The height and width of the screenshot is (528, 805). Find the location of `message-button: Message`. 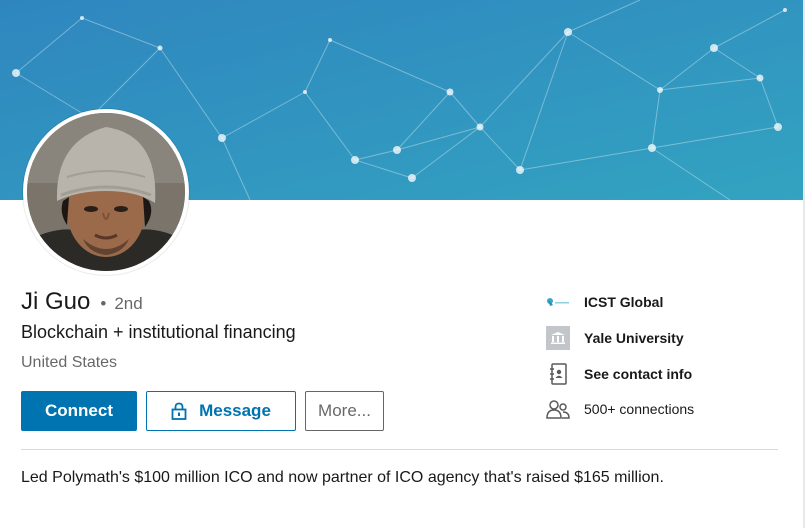

message-button: Message is located at coordinates (221, 411).